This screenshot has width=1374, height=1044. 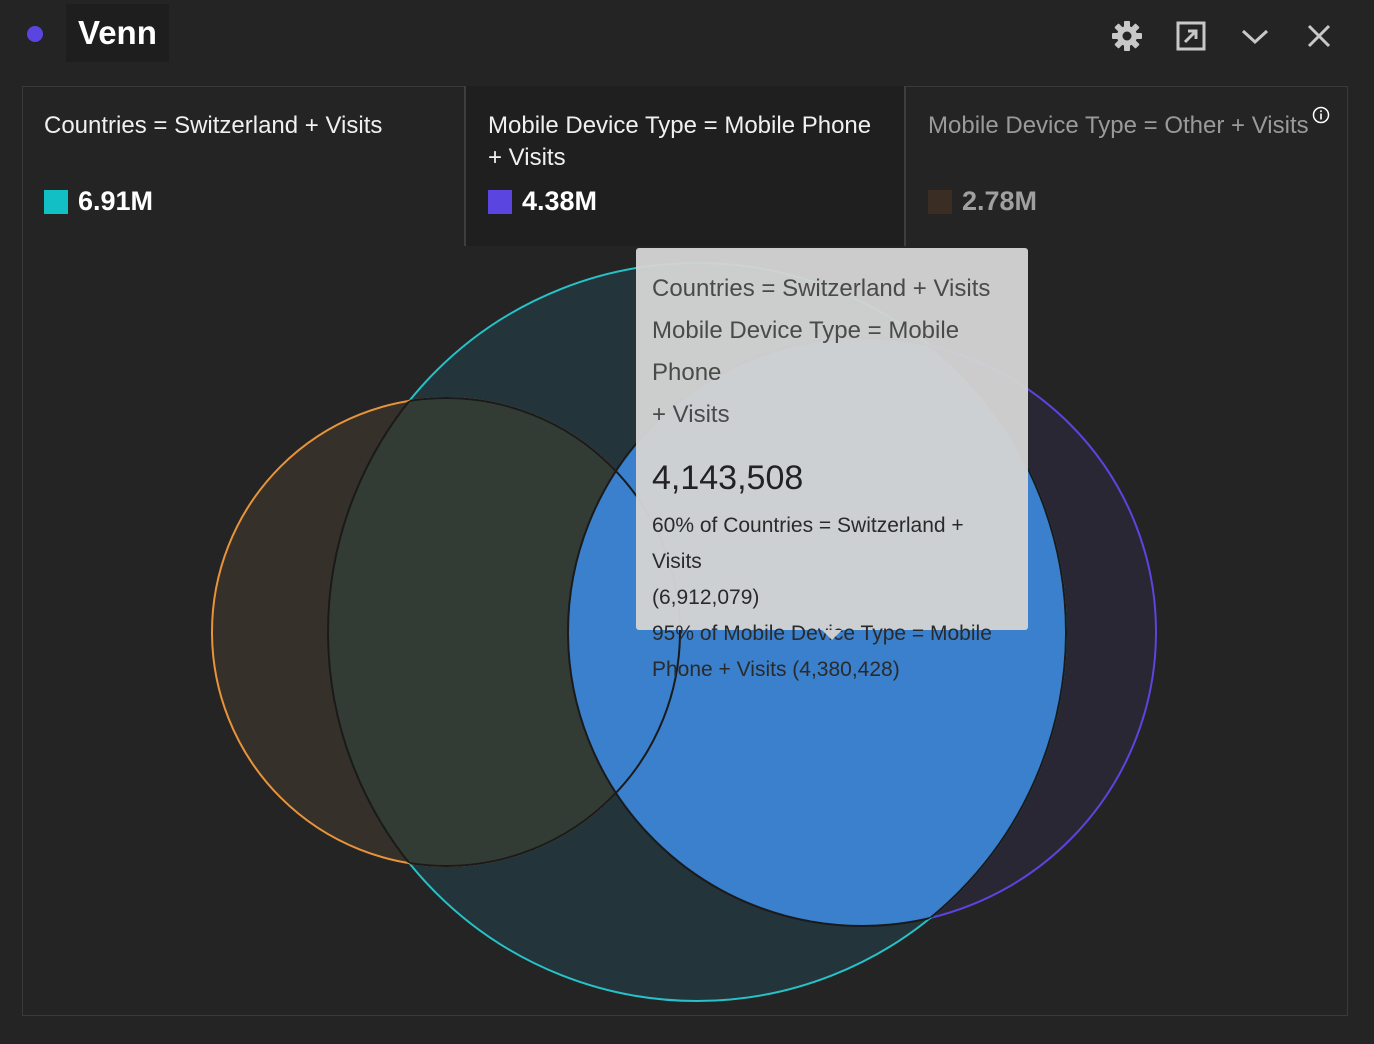 What do you see at coordinates (243, 166) in the screenshot?
I see `legend-item-switzerland: Countries = Switzerland + Visits 6.91M` at bounding box center [243, 166].